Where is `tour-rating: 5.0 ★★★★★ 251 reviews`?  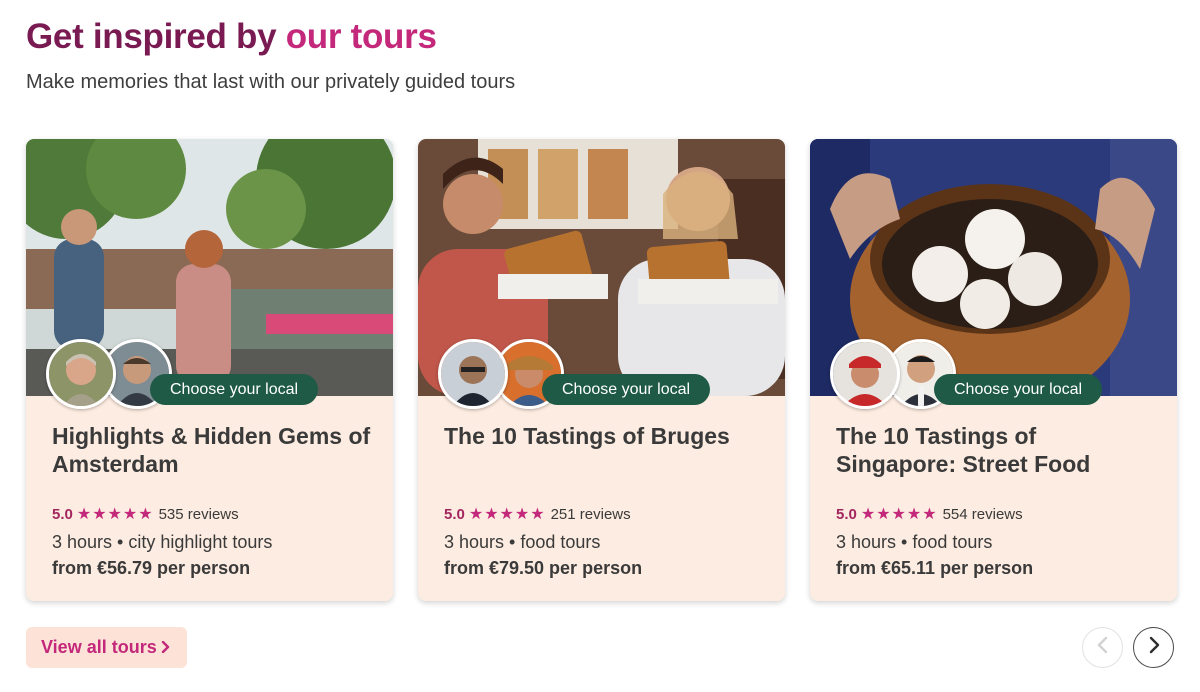
tour-rating: 5.0 ★★★★★ 251 reviews is located at coordinates (537, 515).